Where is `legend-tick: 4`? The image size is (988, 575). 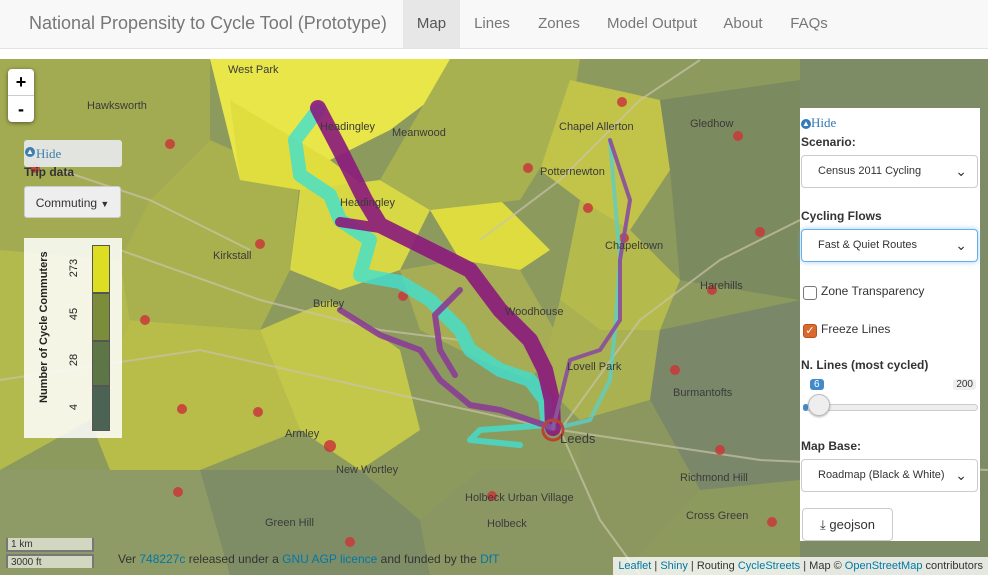
legend-tick: 4 is located at coordinates (74, 407).